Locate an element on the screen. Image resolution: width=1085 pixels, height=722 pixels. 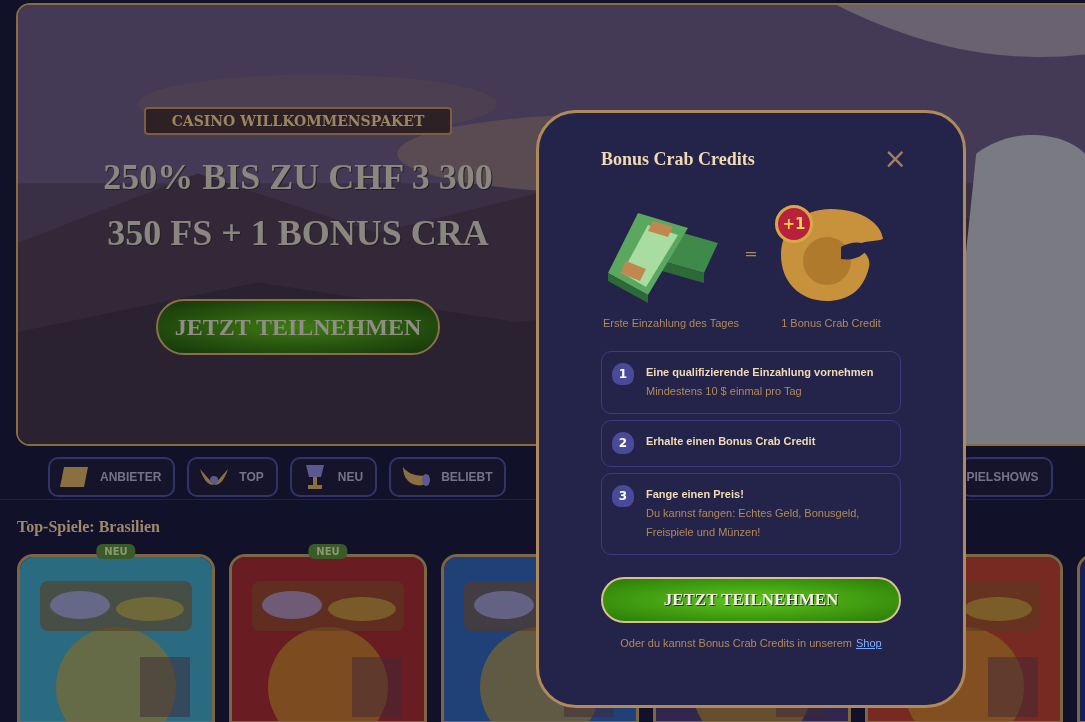
equals-sign: = is located at coordinates (751, 253).